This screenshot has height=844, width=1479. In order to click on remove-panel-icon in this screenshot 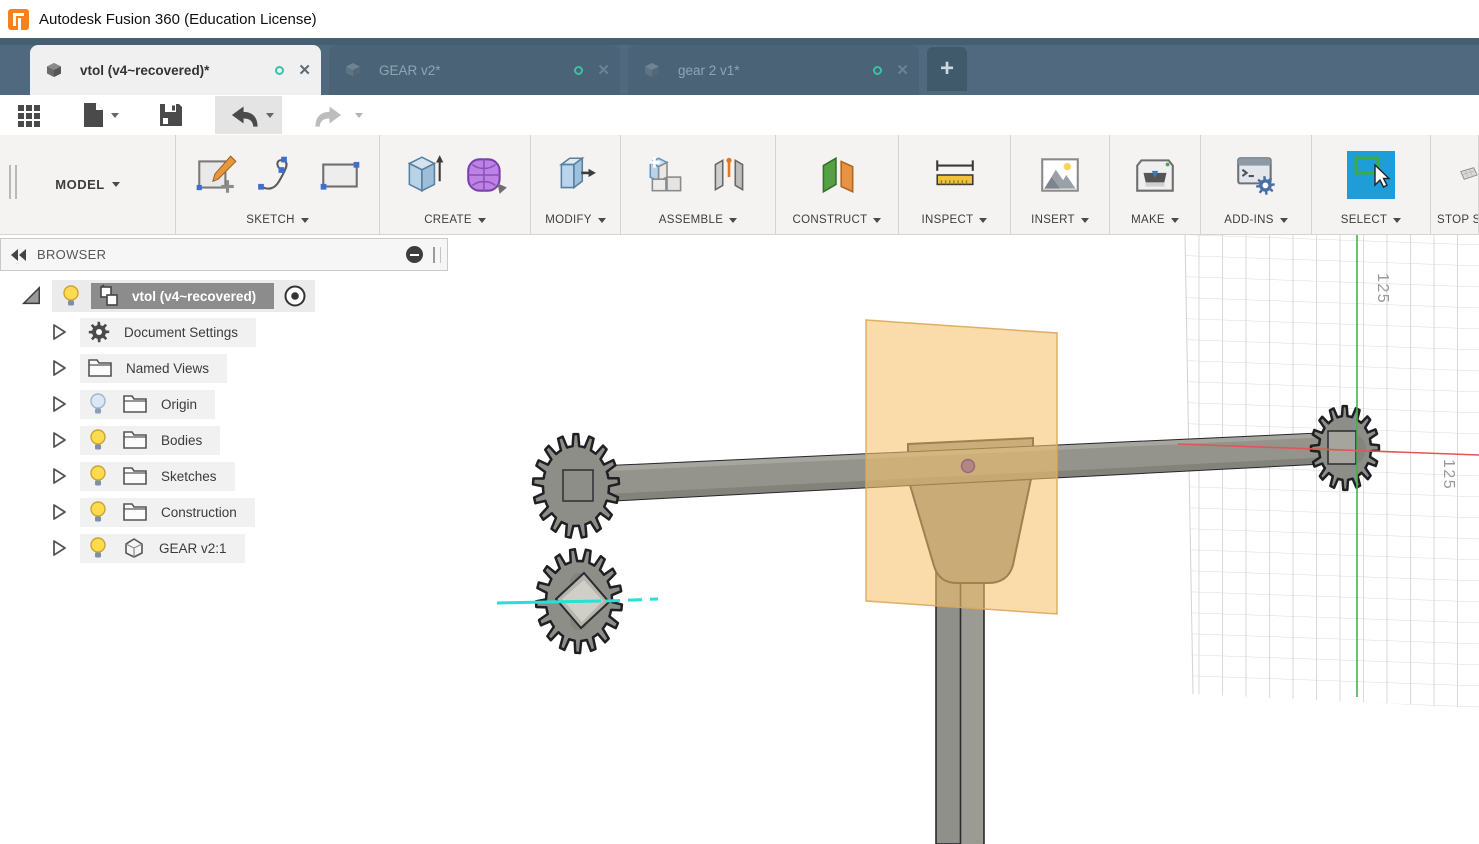, I will do `click(414, 254)`.